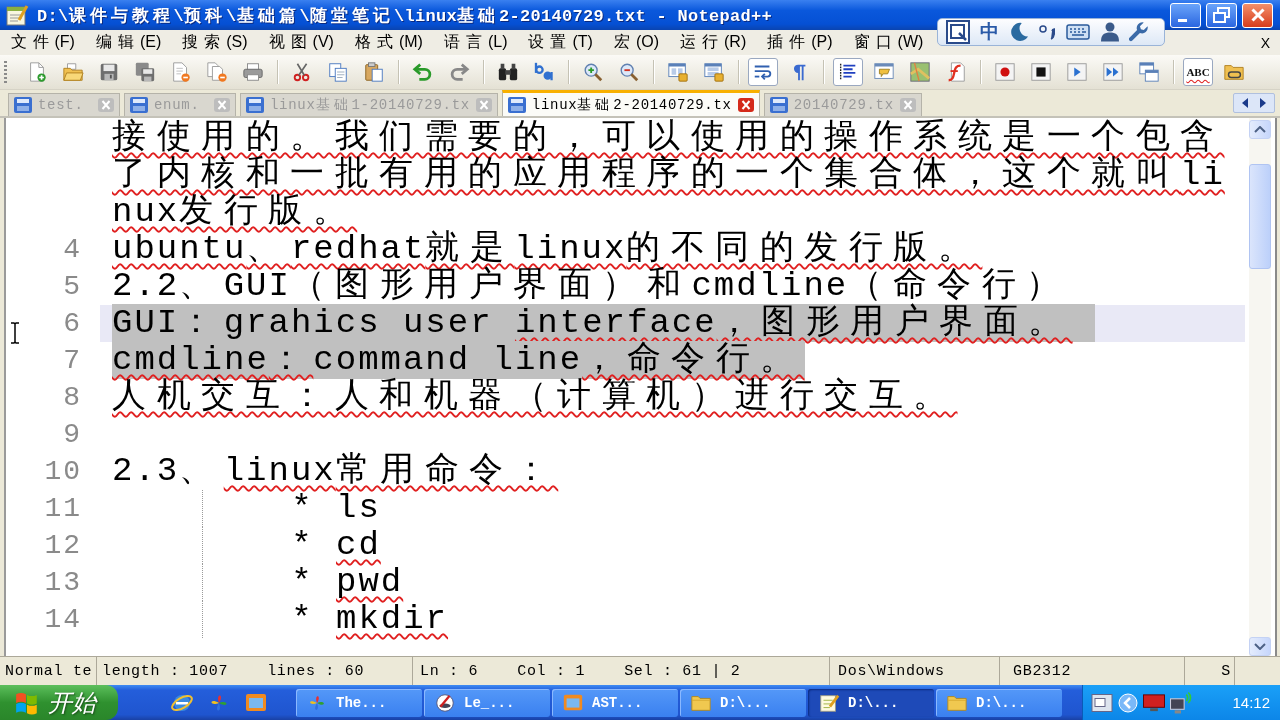 This screenshot has height=720, width=1280. Describe the element at coordinates (72, 360) in the screenshot. I see `line-number: 7` at that location.